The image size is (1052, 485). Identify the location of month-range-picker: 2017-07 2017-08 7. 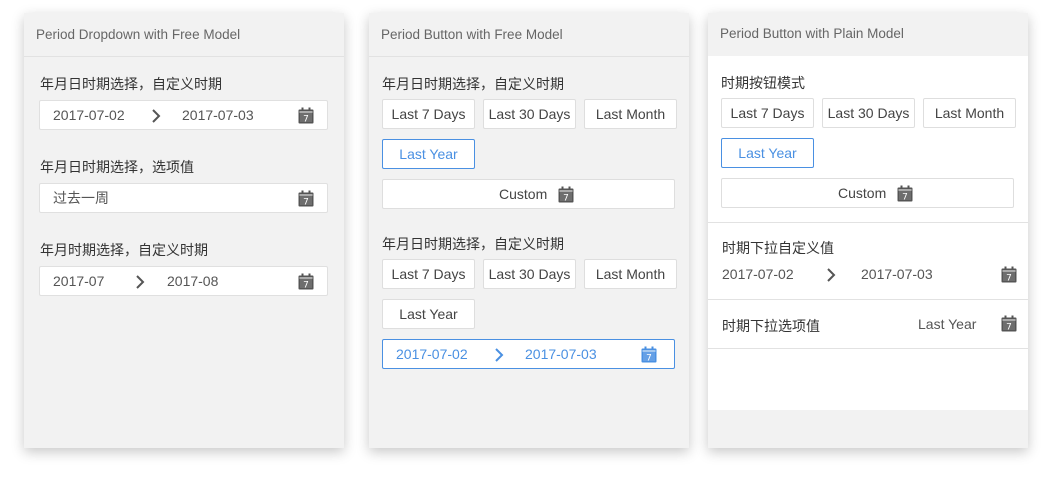
(183, 281).